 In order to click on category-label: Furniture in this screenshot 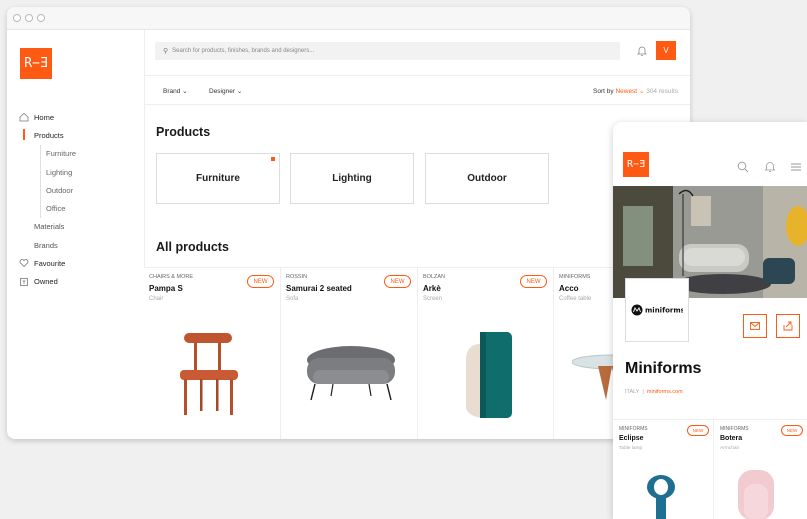, I will do `click(218, 178)`.